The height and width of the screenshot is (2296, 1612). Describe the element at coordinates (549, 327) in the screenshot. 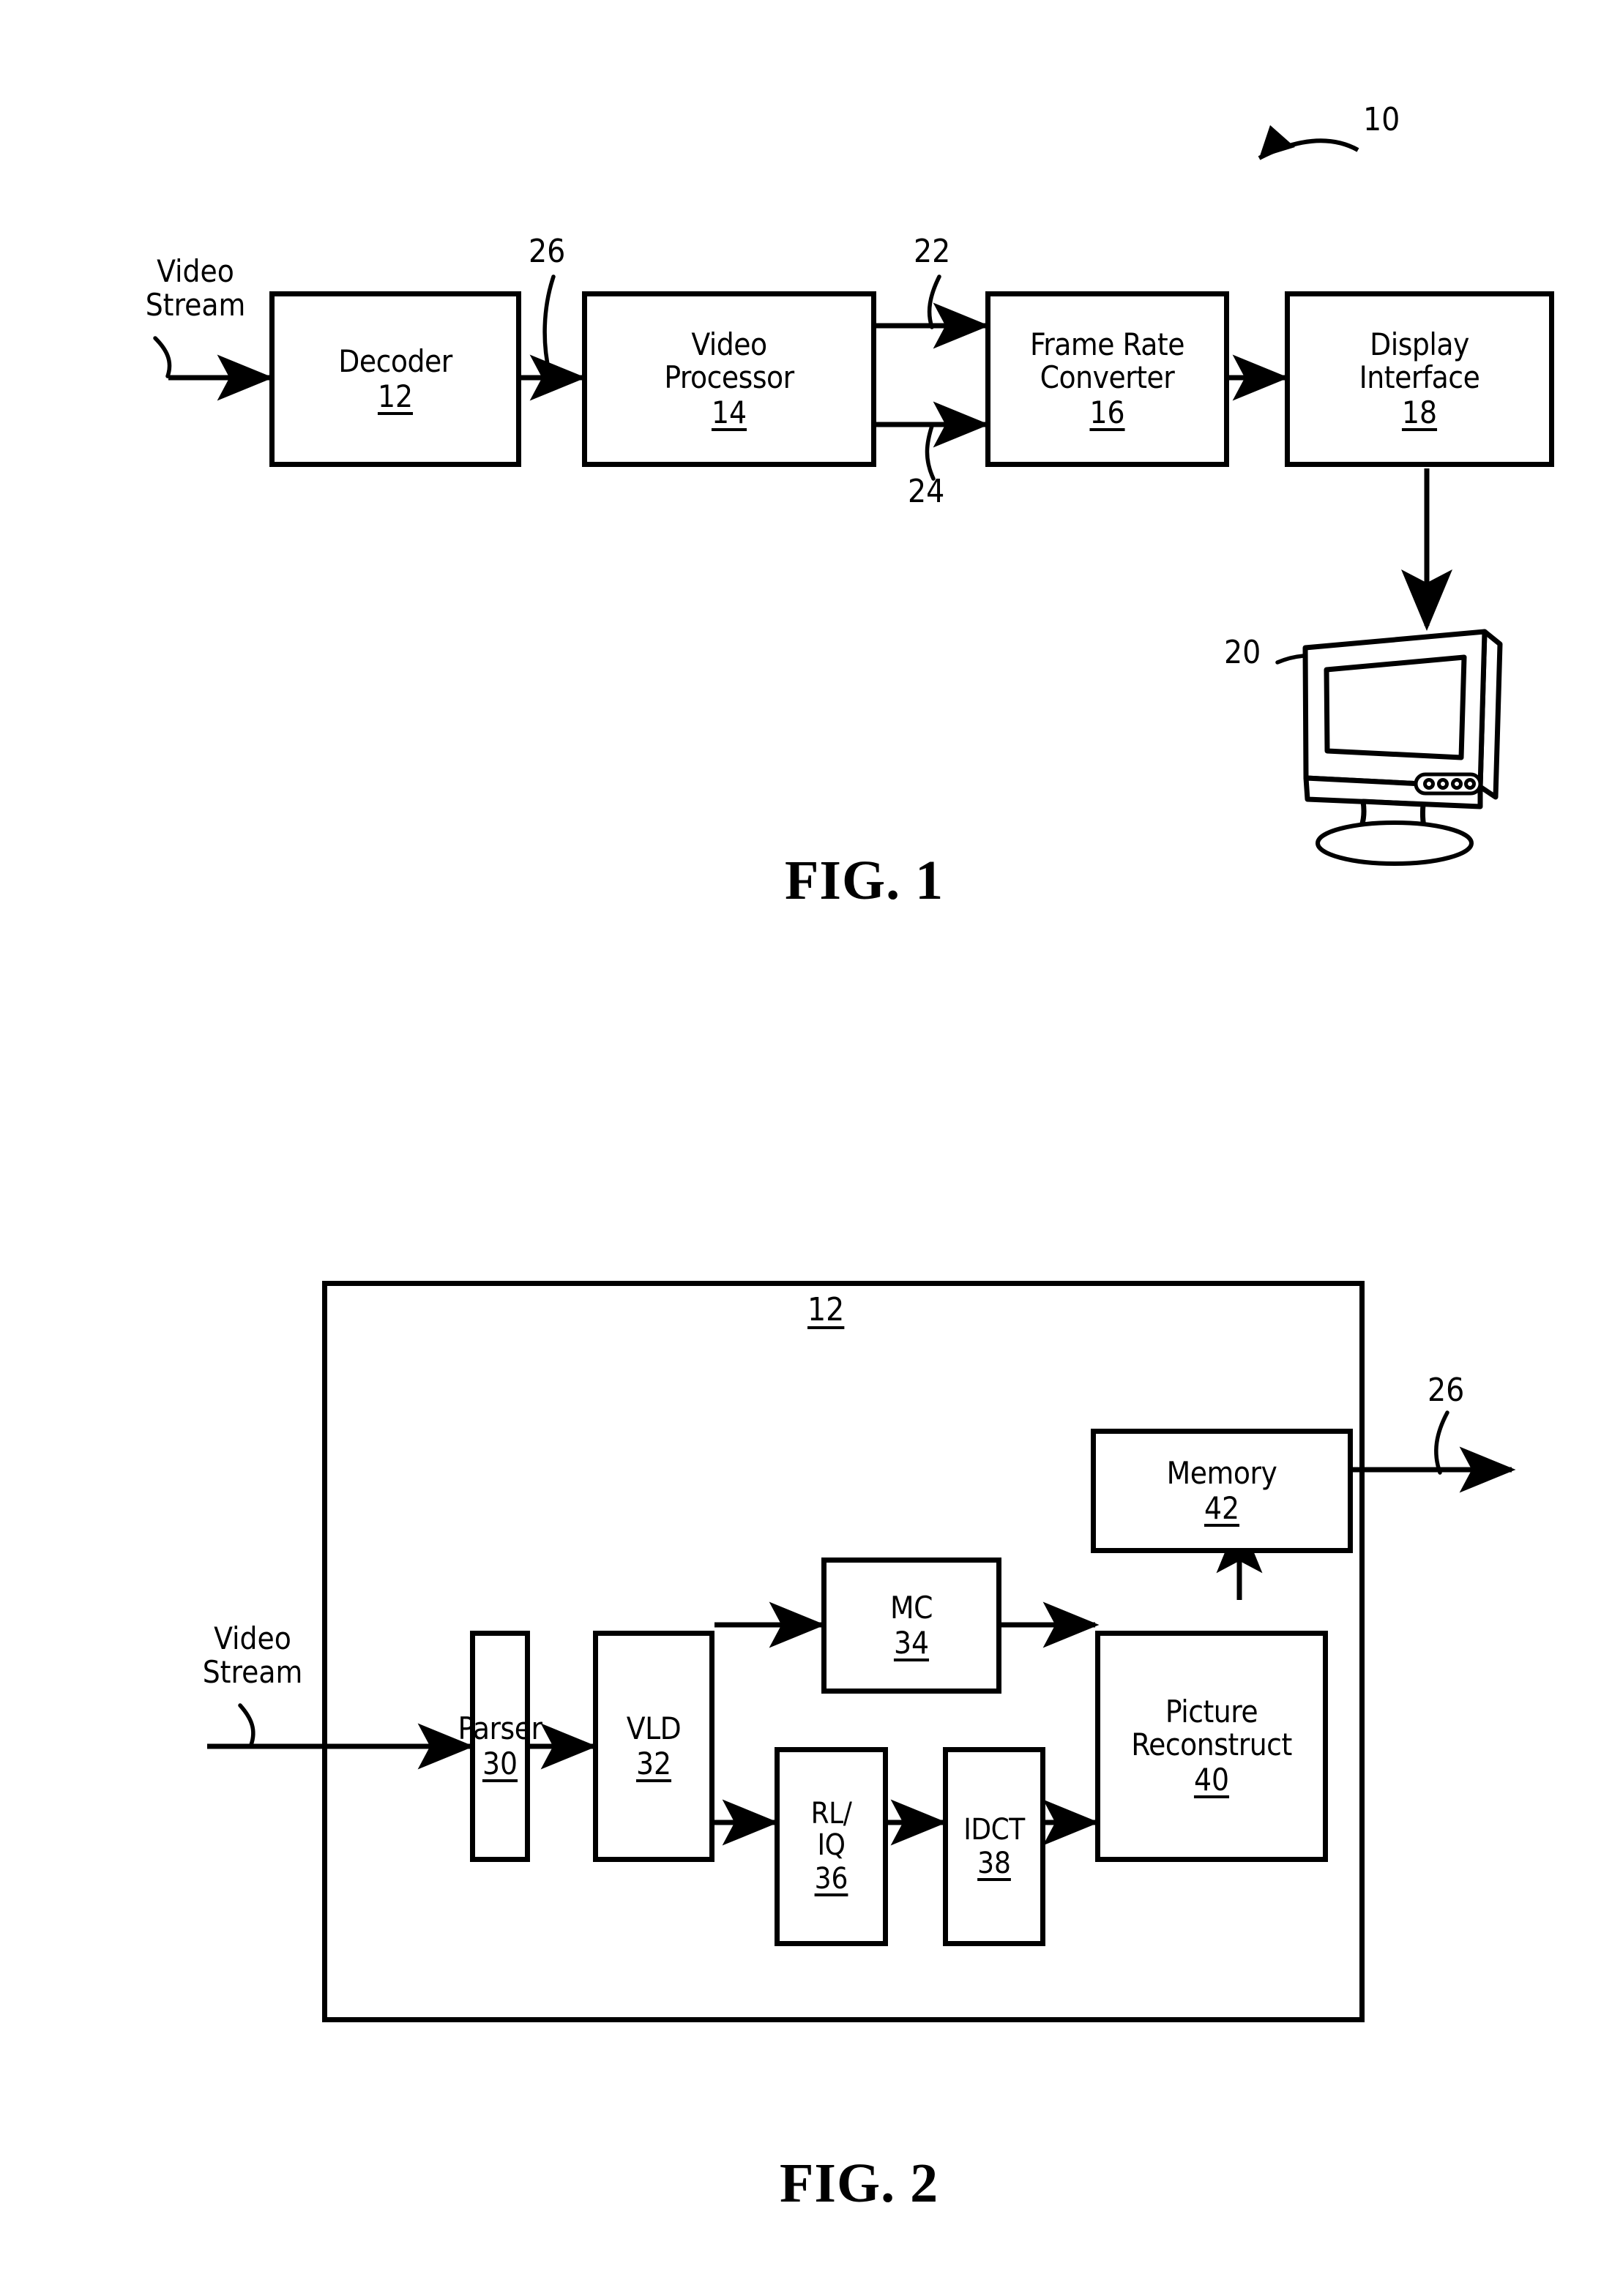

I see `leader-ref-26-fig1` at that location.